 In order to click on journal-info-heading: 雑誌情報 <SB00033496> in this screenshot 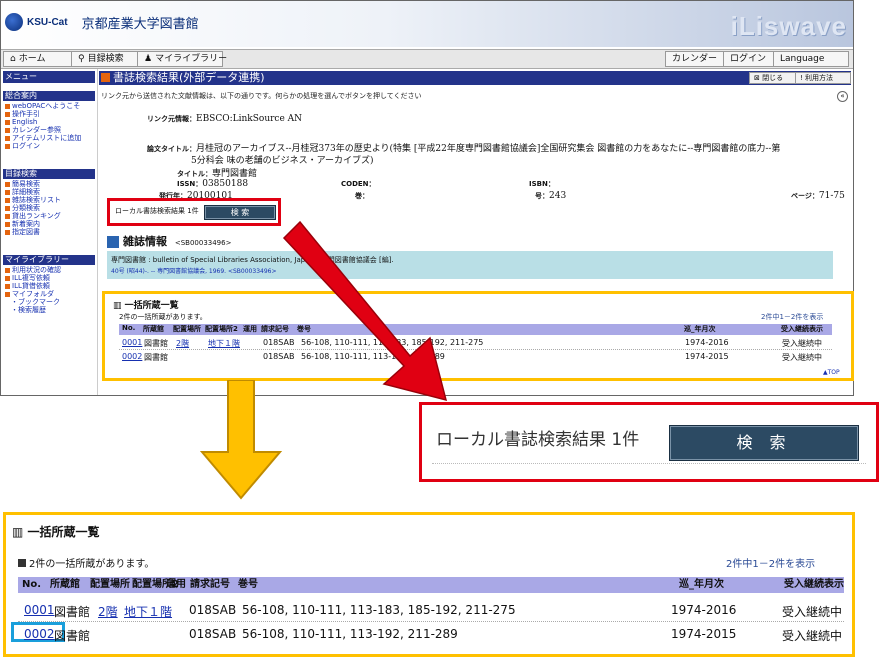, I will do `click(169, 241)`.